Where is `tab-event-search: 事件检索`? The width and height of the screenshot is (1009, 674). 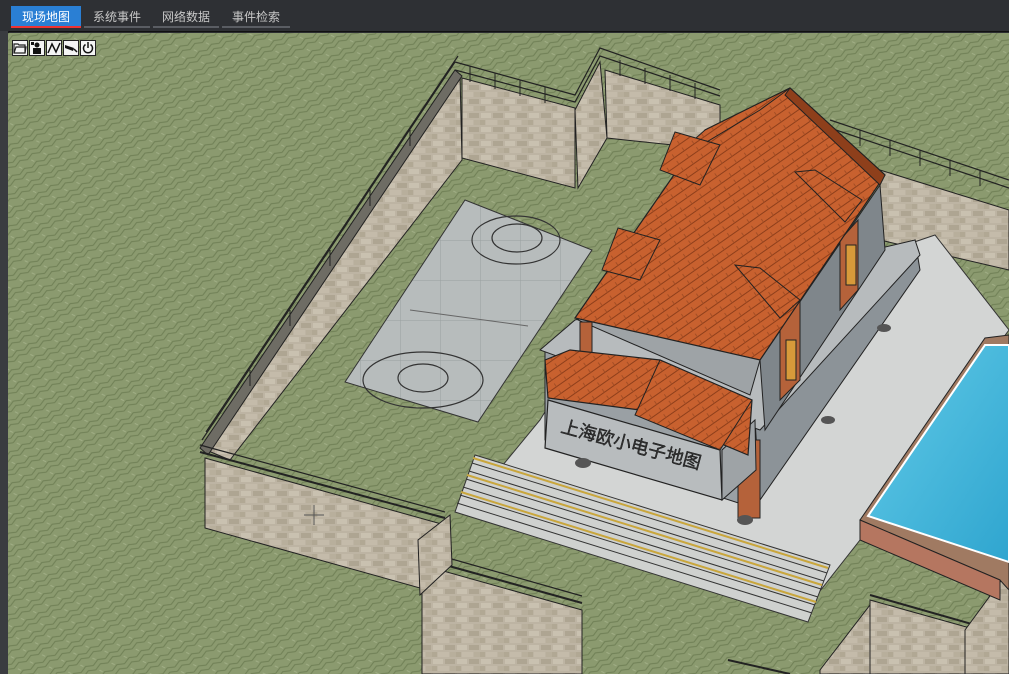 tab-event-search: 事件检索 is located at coordinates (256, 17).